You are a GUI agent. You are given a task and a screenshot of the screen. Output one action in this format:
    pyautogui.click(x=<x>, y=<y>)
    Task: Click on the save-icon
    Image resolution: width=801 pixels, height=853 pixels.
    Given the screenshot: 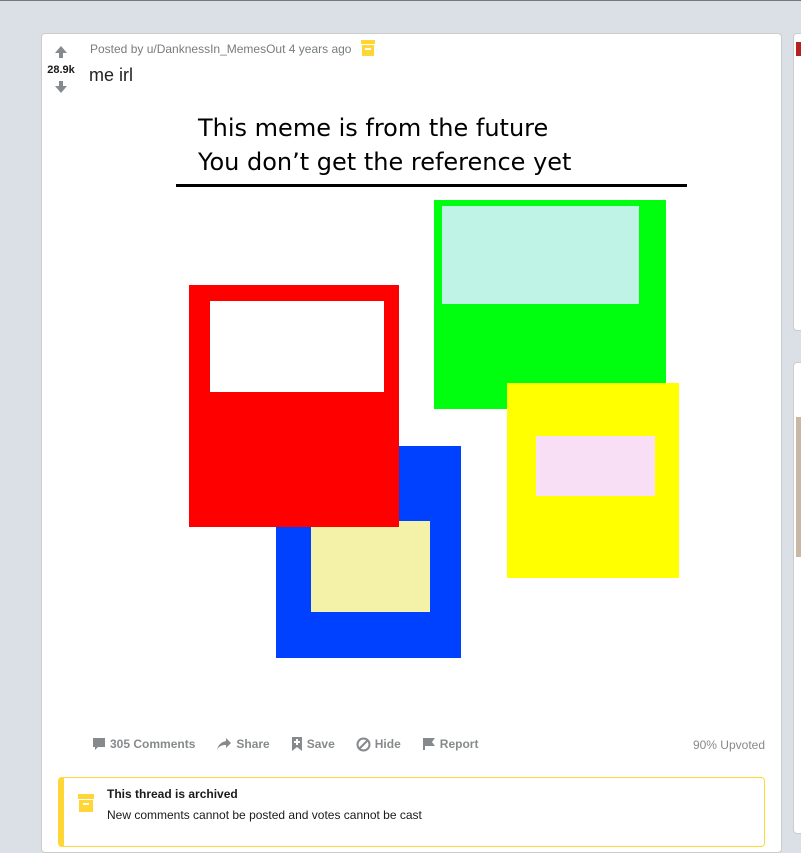 What is the action you would take?
    pyautogui.click(x=296, y=744)
    